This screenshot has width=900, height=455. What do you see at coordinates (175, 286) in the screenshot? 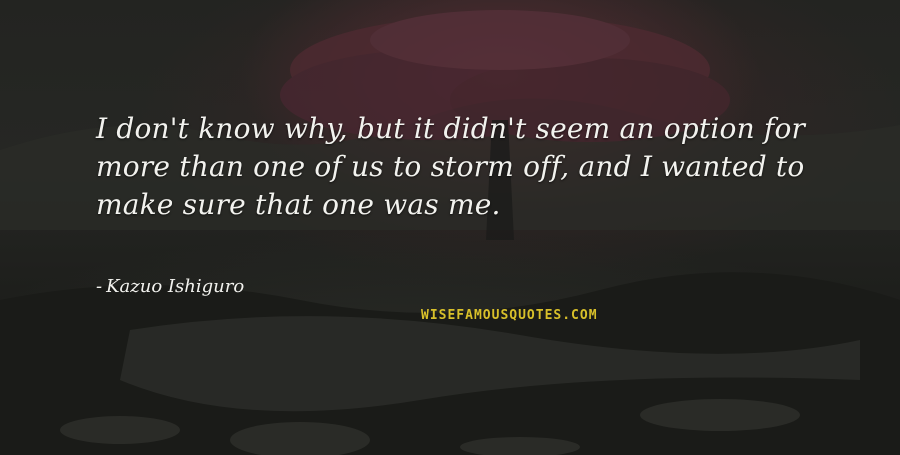
I see `author-name: Kazuo Ishiguro` at bounding box center [175, 286].